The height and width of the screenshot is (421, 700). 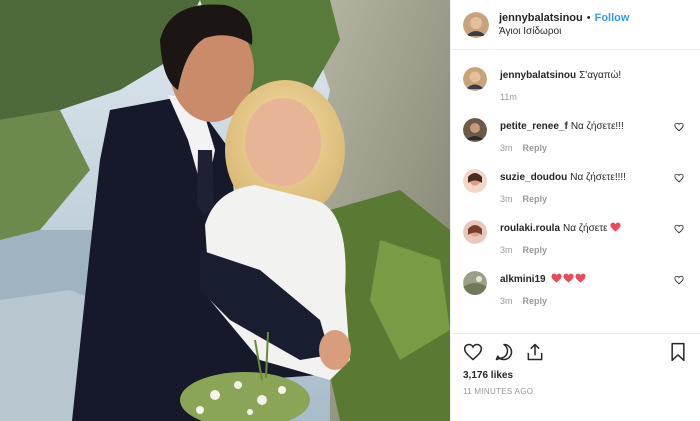 I want to click on header-text: jennybalatsinou • Follow Άγιοι Ισίδωροι, so click(x=564, y=25).